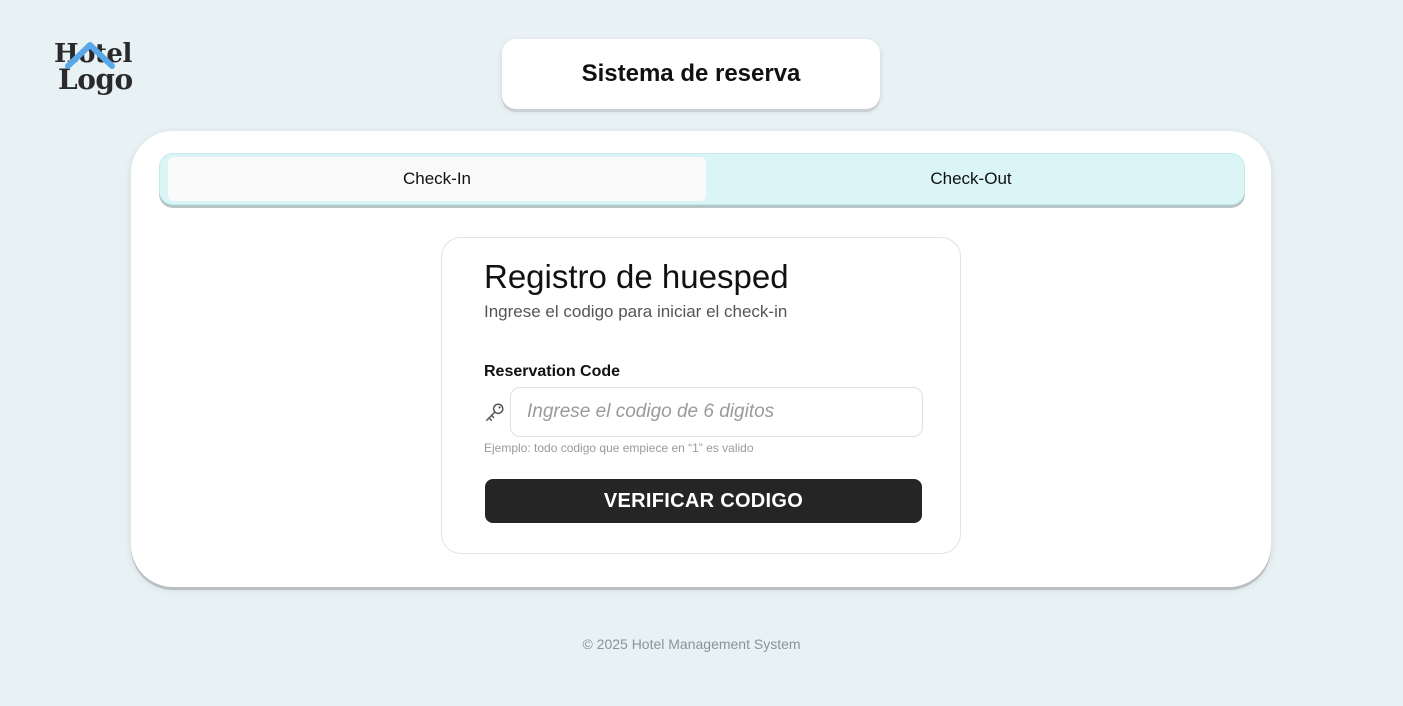  What do you see at coordinates (437, 179) in the screenshot?
I see `tab-check-in: Check-In` at bounding box center [437, 179].